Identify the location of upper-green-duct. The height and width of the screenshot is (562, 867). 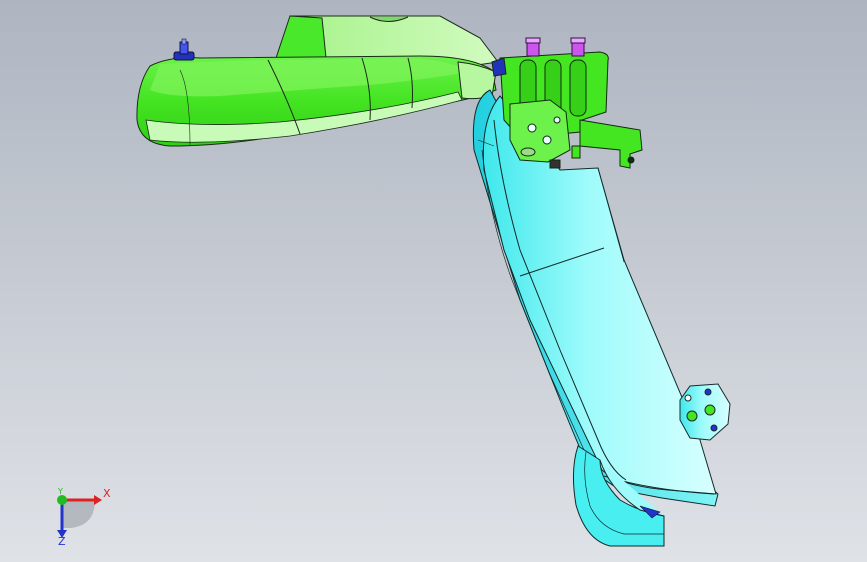
(317, 81).